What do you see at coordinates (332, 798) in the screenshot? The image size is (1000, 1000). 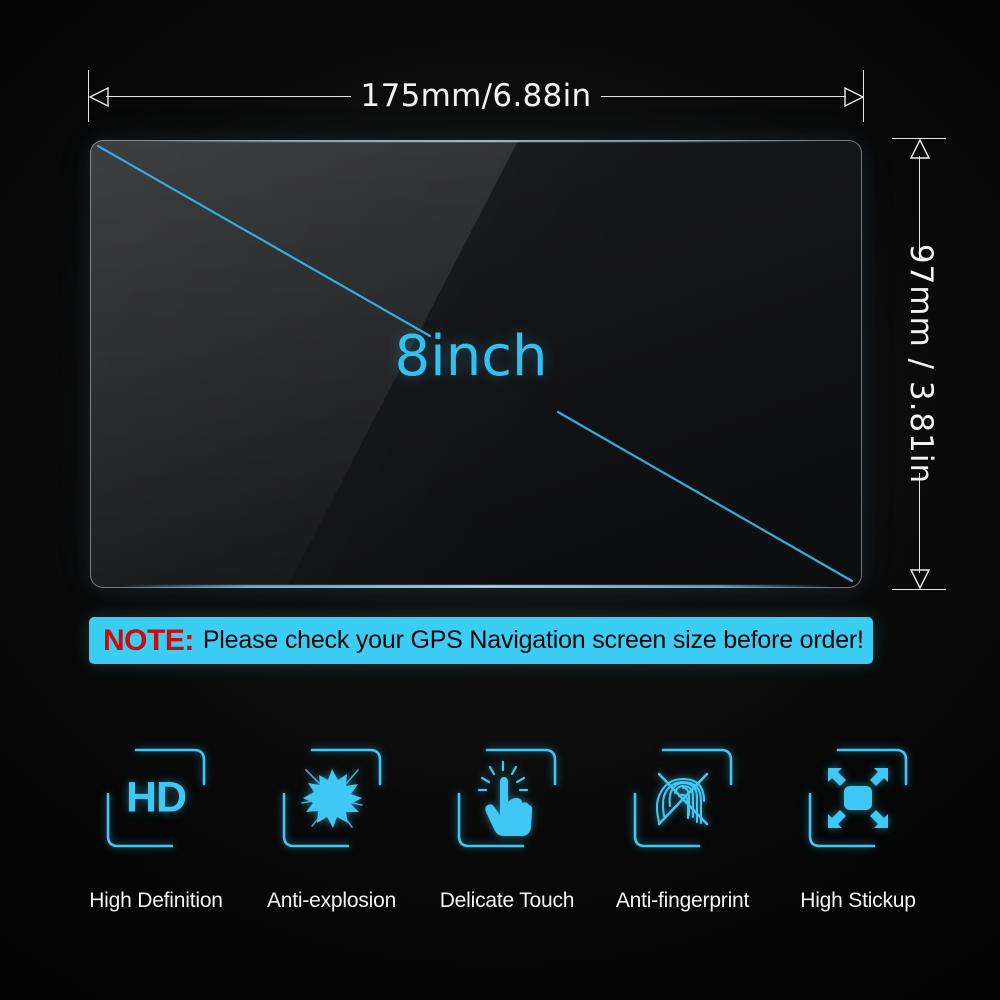 I see `explosion-icon` at bounding box center [332, 798].